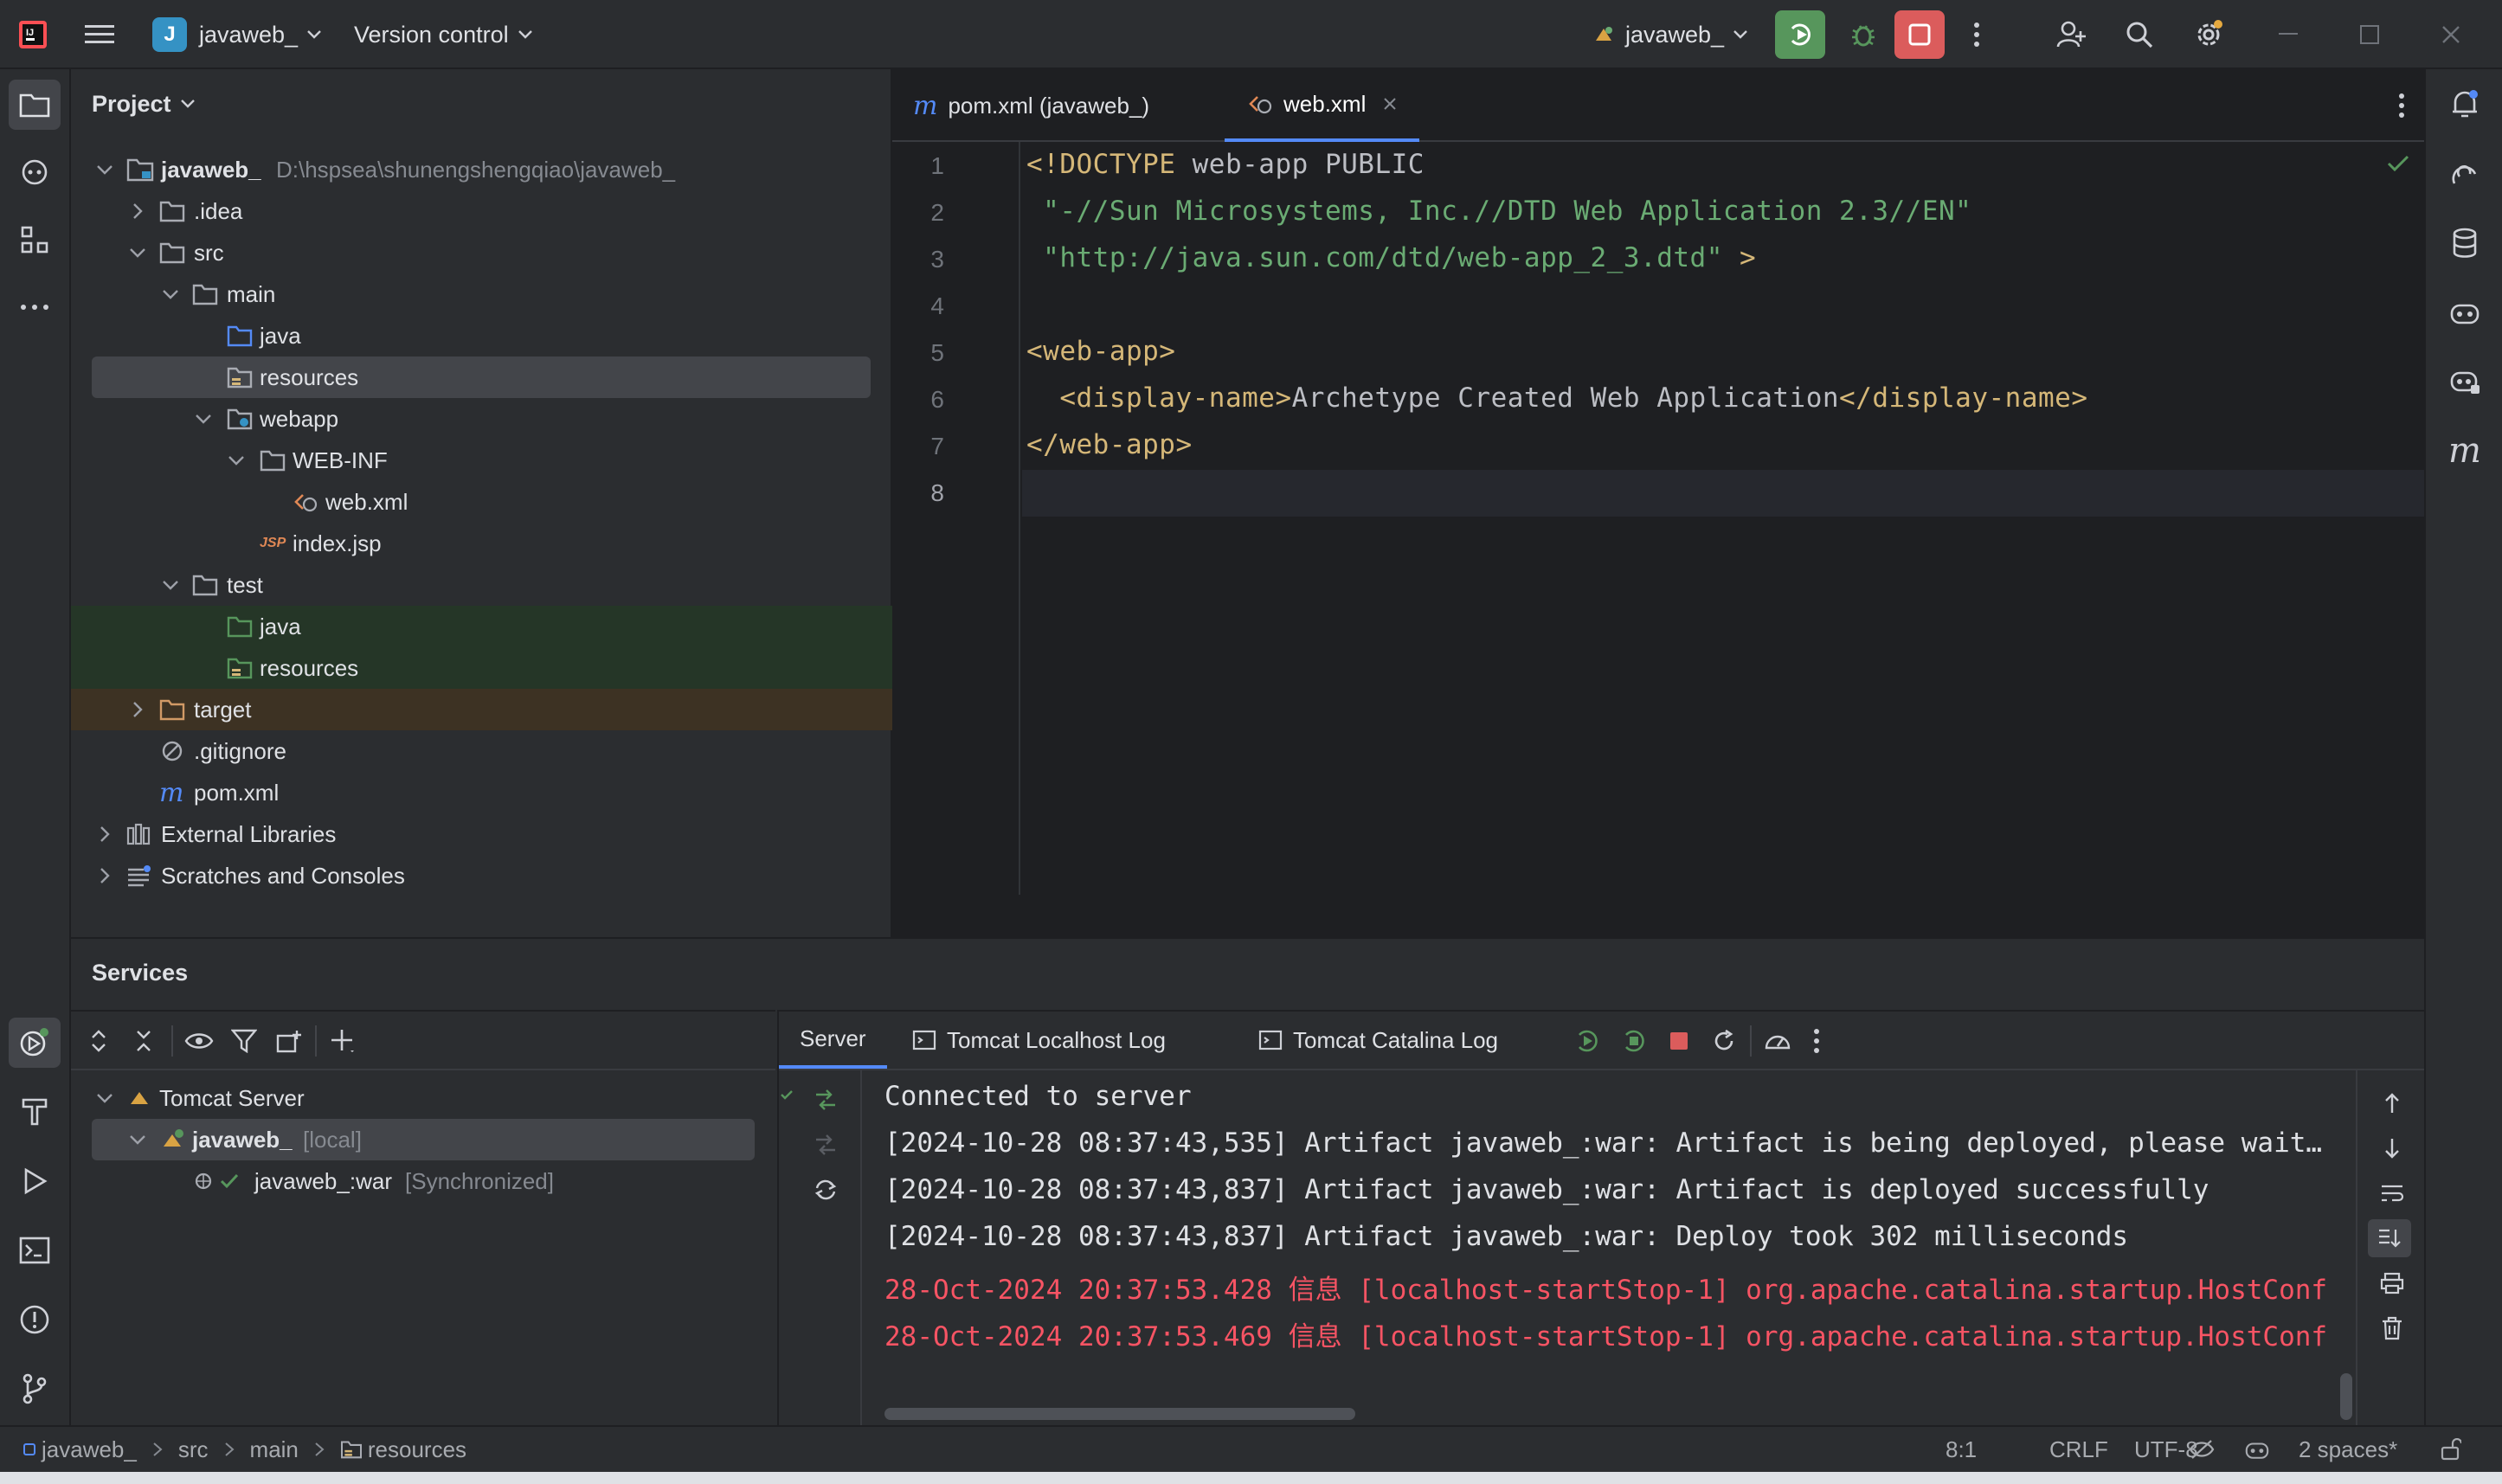  Describe the element at coordinates (2451, 1449) in the screenshot. I see `unlock-icon` at that location.